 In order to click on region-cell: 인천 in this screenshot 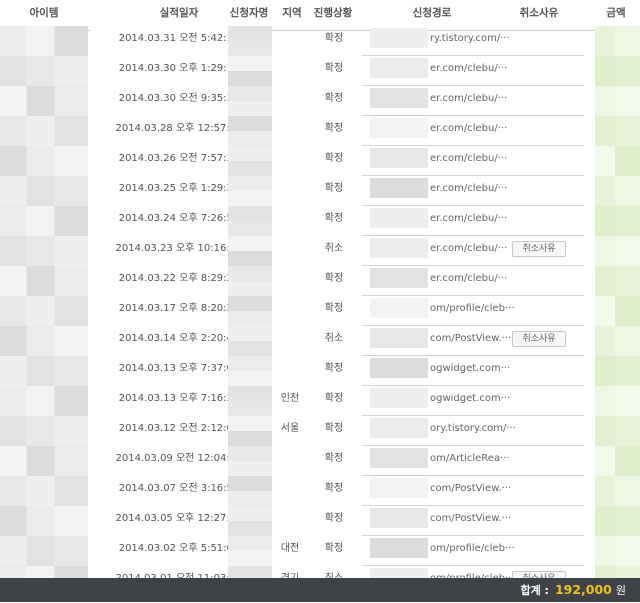, I will do `click(290, 398)`.